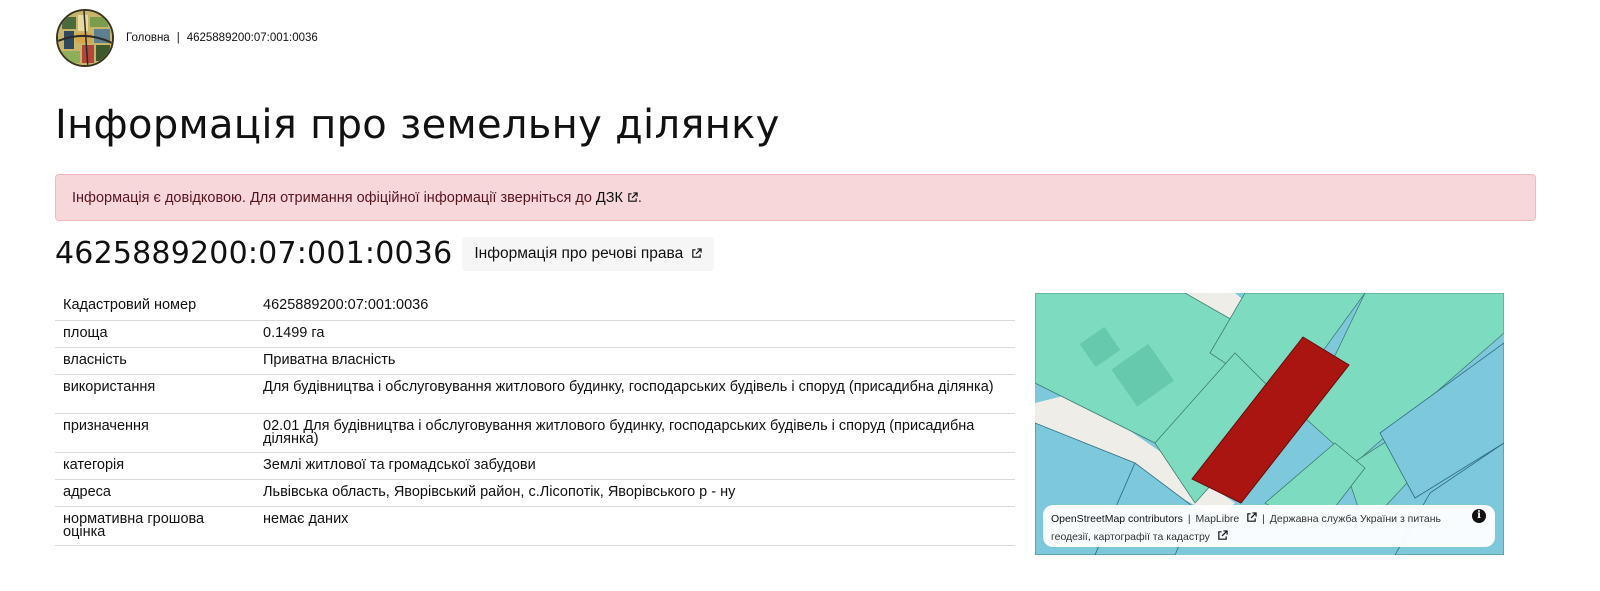  What do you see at coordinates (635, 334) in the screenshot?
I see `row-value: 0.1499 га` at bounding box center [635, 334].